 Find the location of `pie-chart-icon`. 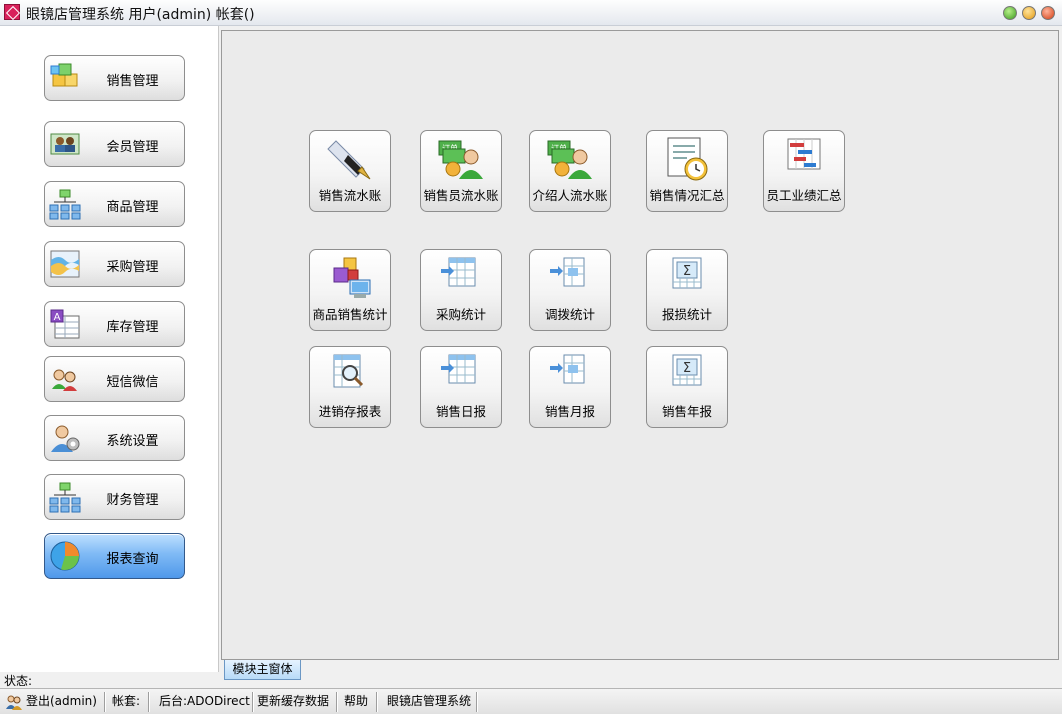

pie-chart-icon is located at coordinates (65, 556).